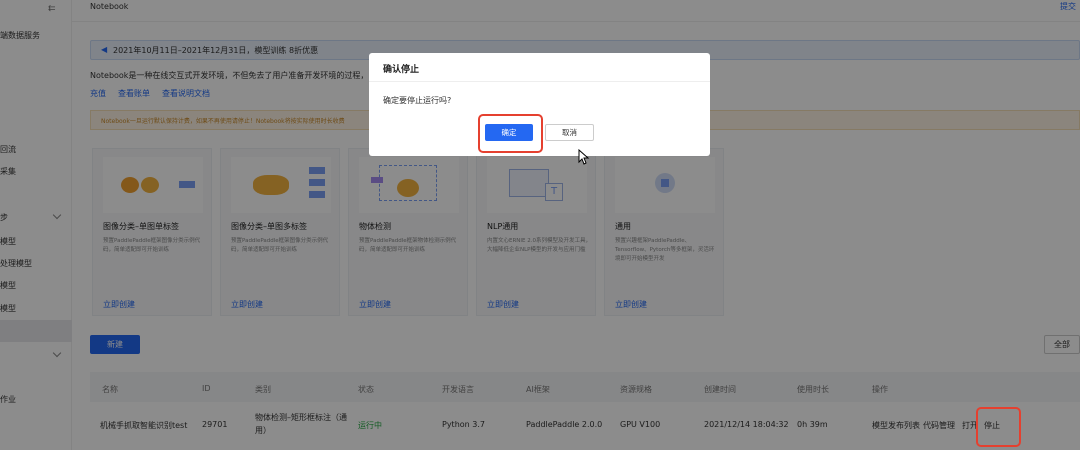  What do you see at coordinates (539, 81) in the screenshot?
I see `dialog-divider` at bounding box center [539, 81].